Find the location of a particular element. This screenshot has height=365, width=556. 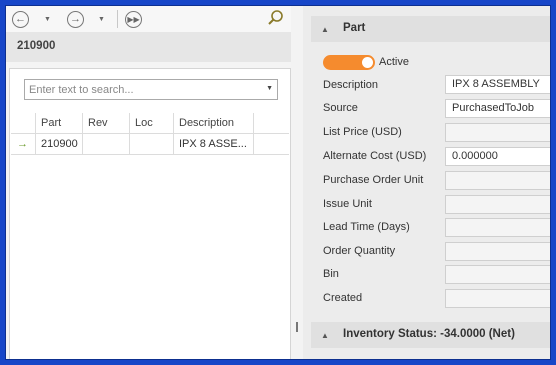

alternate-cost-field: 0.000000 is located at coordinates (497, 156).